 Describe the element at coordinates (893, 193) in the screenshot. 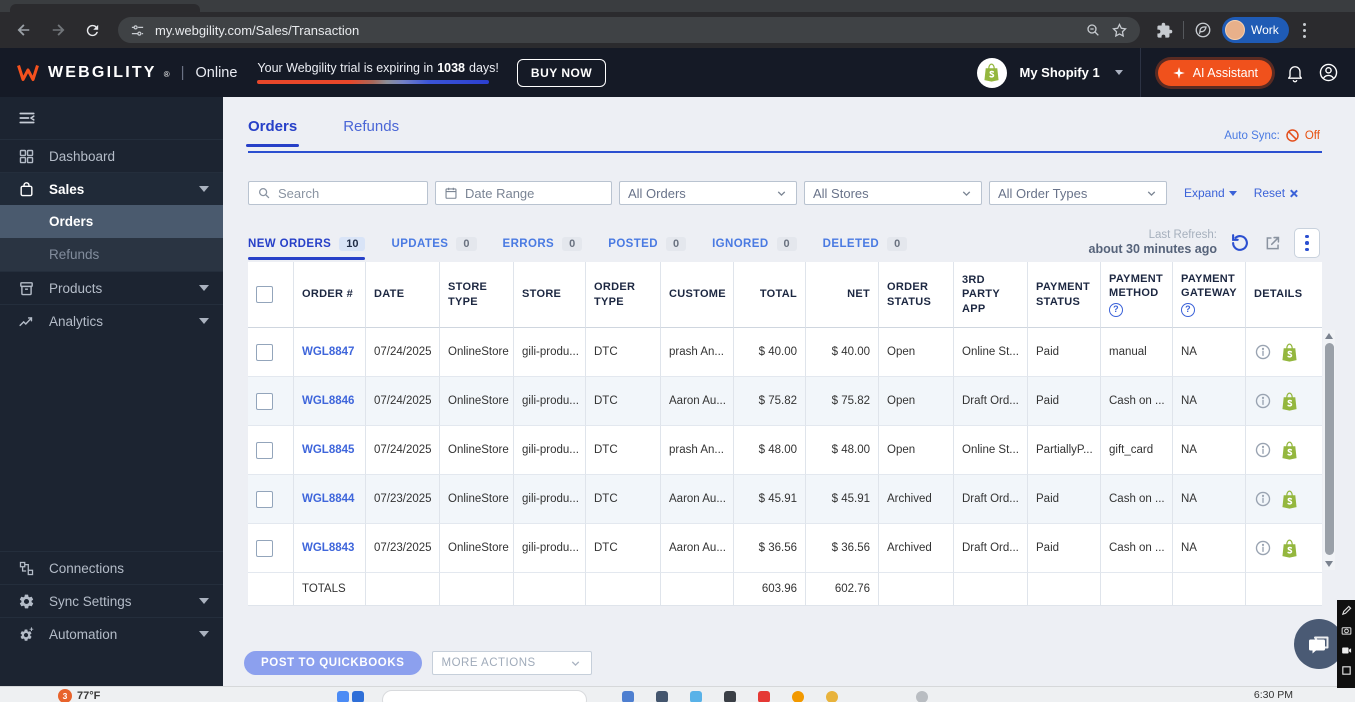

I see `stores-filter-select: All Stores` at that location.